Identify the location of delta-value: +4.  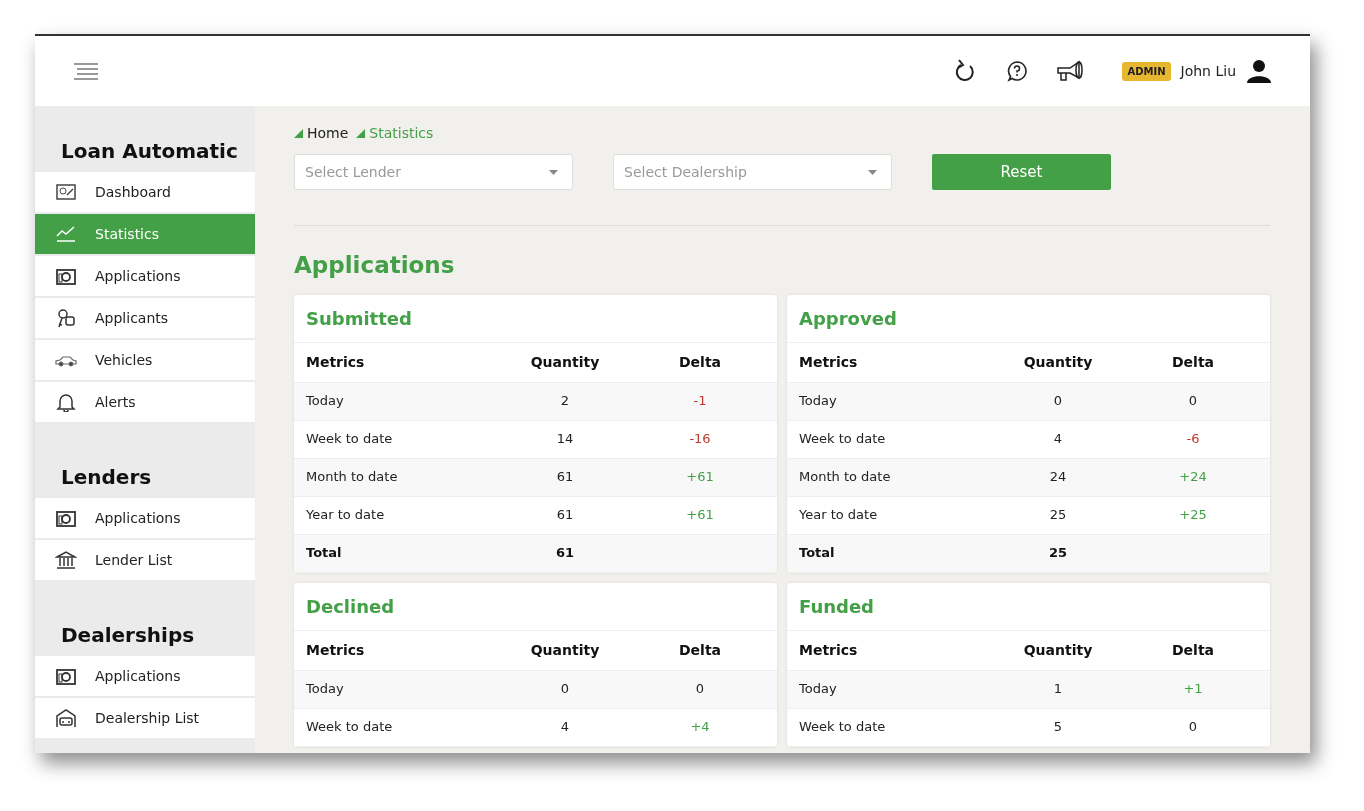
(700, 727).